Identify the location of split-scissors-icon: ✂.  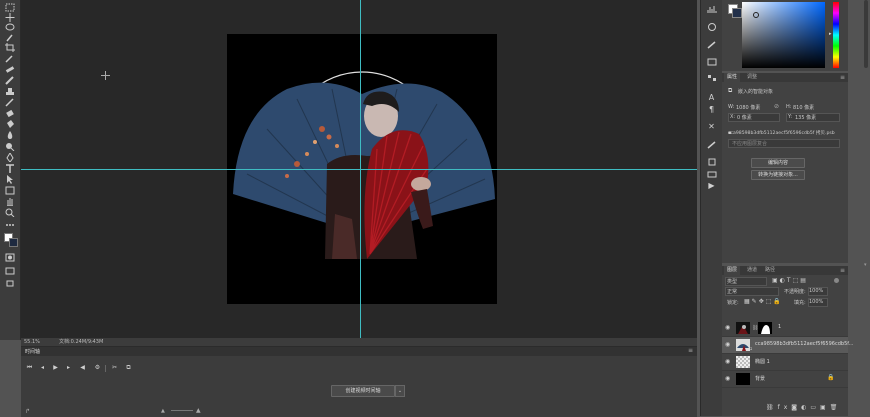
(114, 368).